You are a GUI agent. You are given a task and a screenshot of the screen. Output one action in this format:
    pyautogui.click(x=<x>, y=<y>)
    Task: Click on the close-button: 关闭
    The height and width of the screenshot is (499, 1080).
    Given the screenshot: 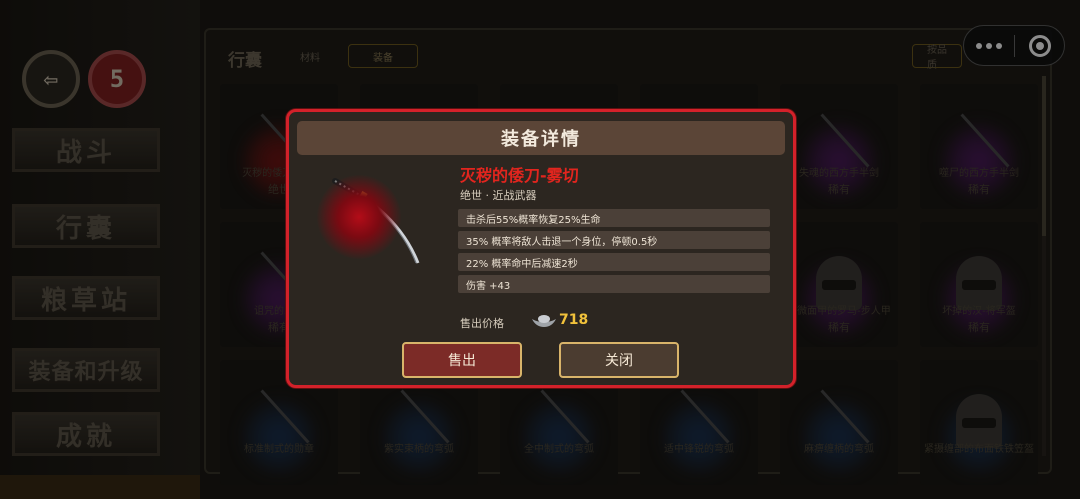 What is the action you would take?
    pyautogui.click(x=619, y=360)
    